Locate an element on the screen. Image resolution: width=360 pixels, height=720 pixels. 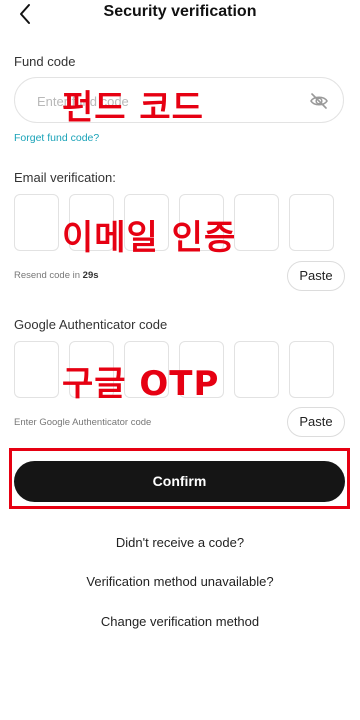
page-title: Security verification is located at coordinates (180, 11).